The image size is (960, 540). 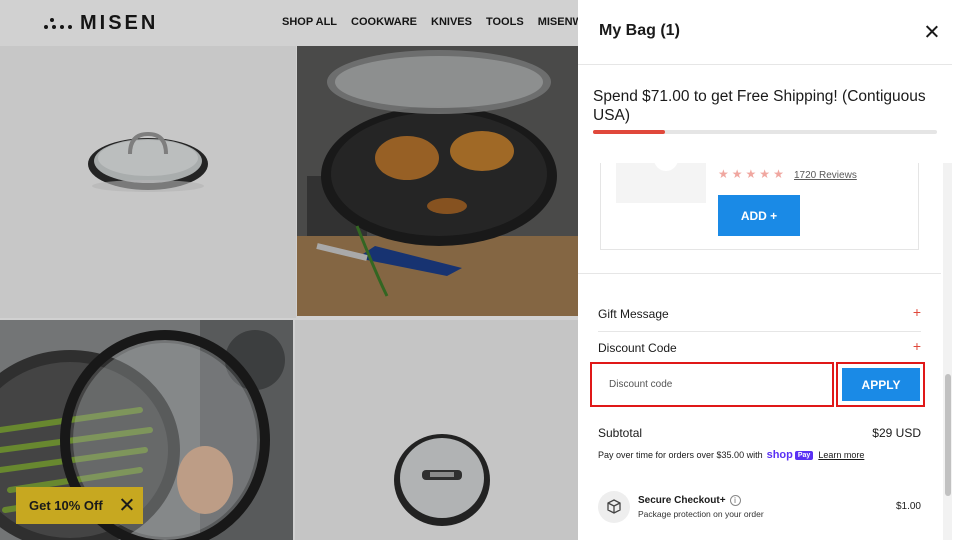 I want to click on shop-pay-logo: shop, so click(x=779, y=455).